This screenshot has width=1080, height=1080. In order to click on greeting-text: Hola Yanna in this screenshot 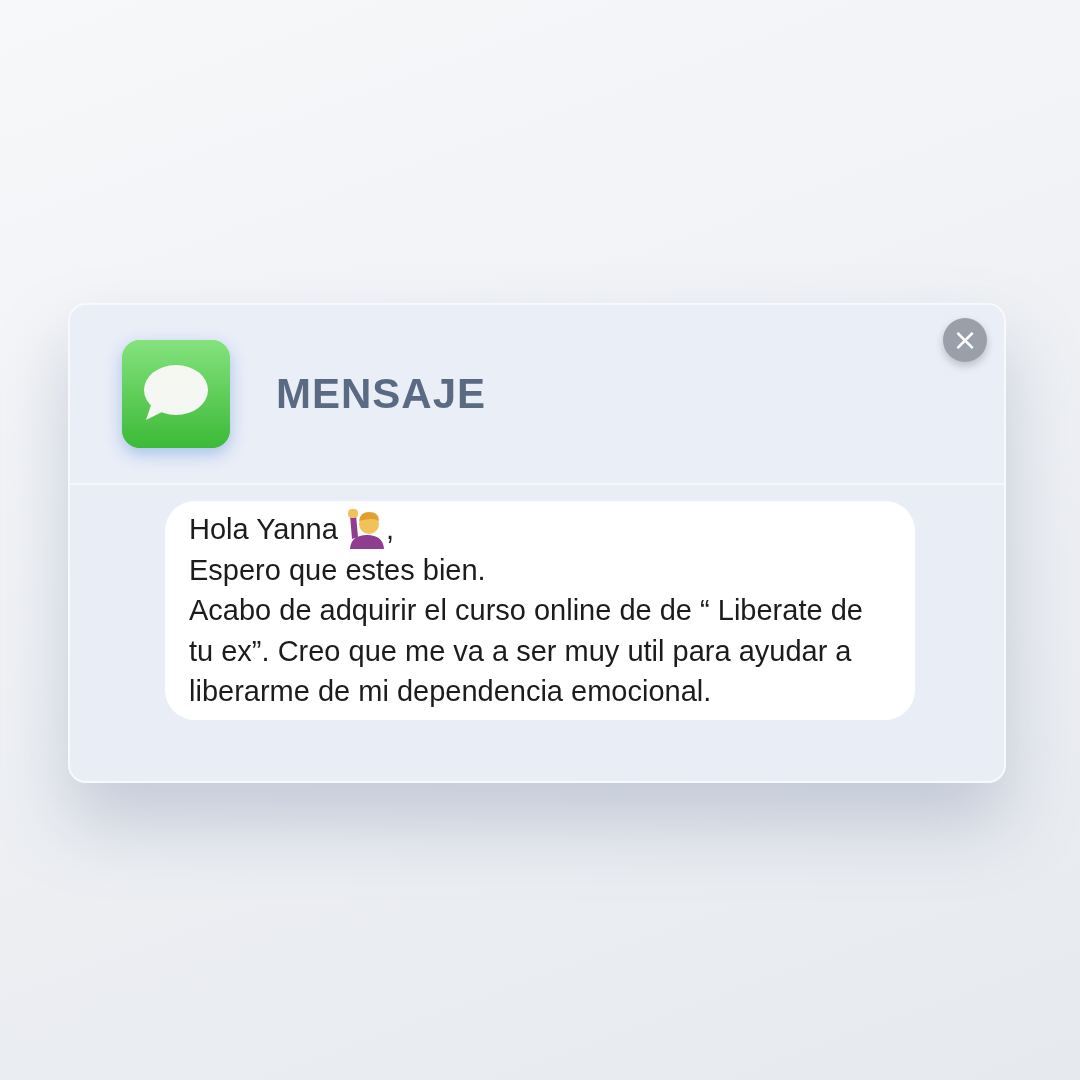, I will do `click(263, 529)`.